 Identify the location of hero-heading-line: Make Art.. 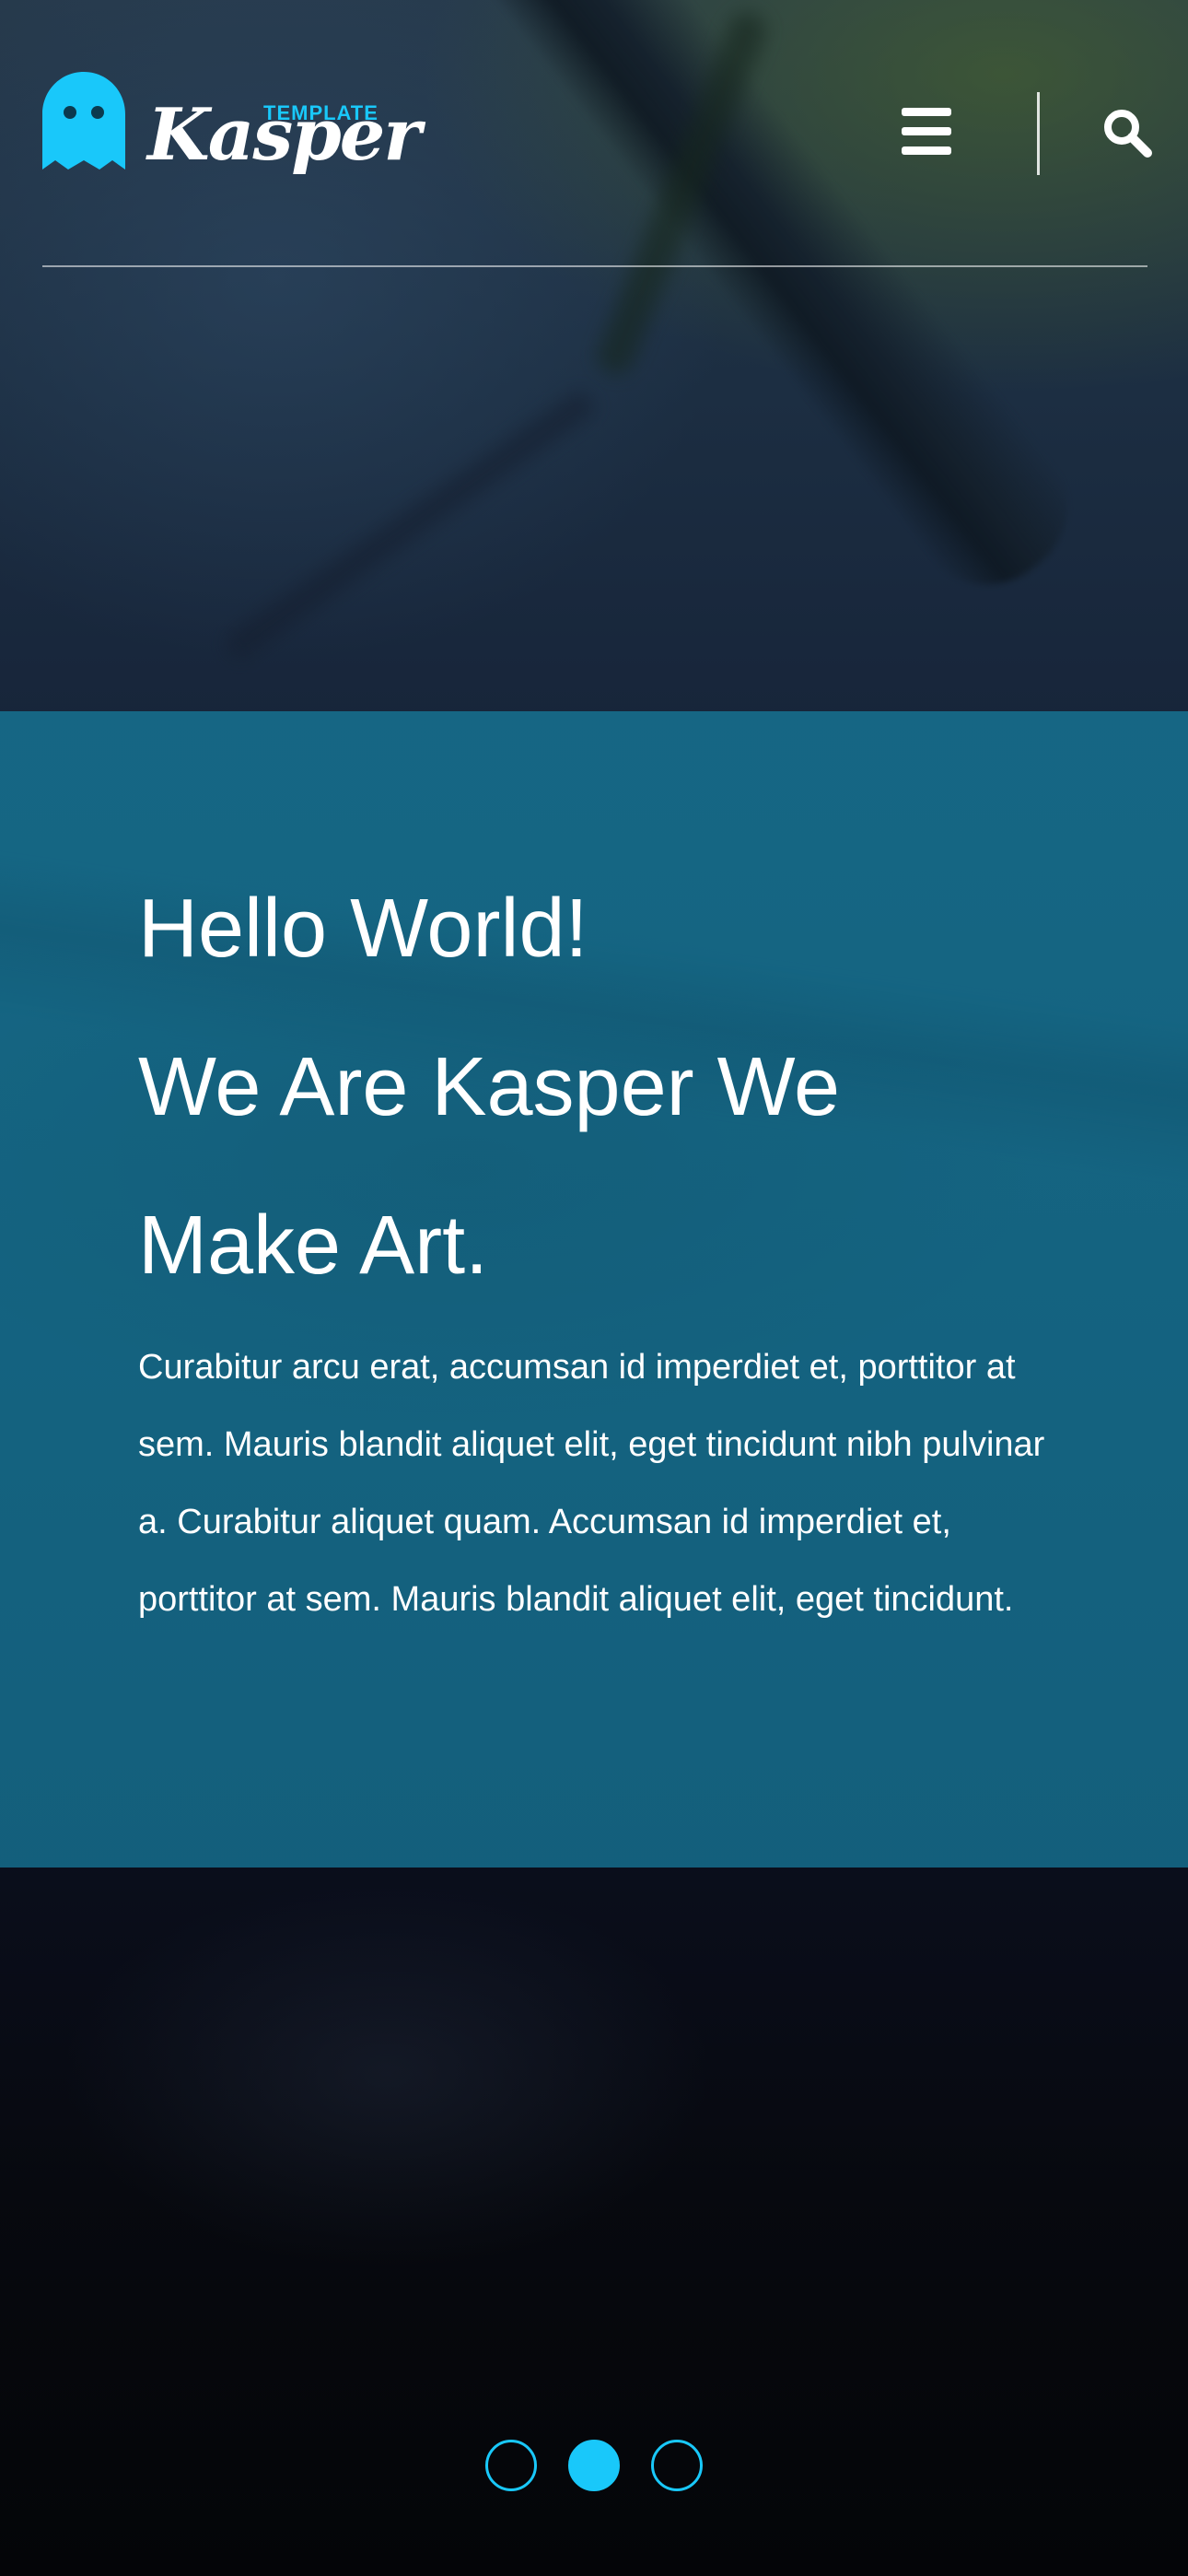
(313, 1246).